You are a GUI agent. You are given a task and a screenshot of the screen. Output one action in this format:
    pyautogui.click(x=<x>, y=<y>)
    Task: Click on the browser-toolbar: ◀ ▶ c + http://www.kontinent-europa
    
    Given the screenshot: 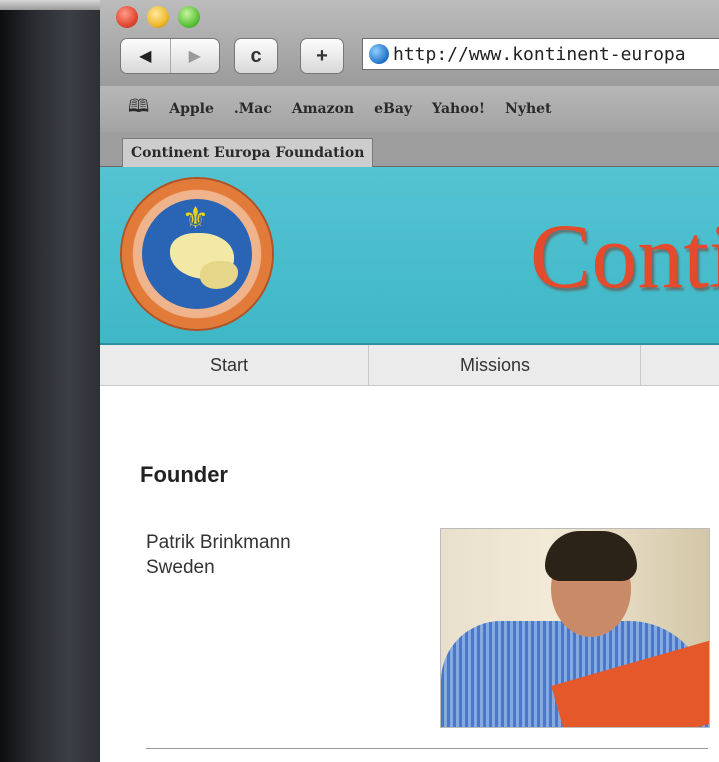 What is the action you would take?
    pyautogui.click(x=409, y=43)
    